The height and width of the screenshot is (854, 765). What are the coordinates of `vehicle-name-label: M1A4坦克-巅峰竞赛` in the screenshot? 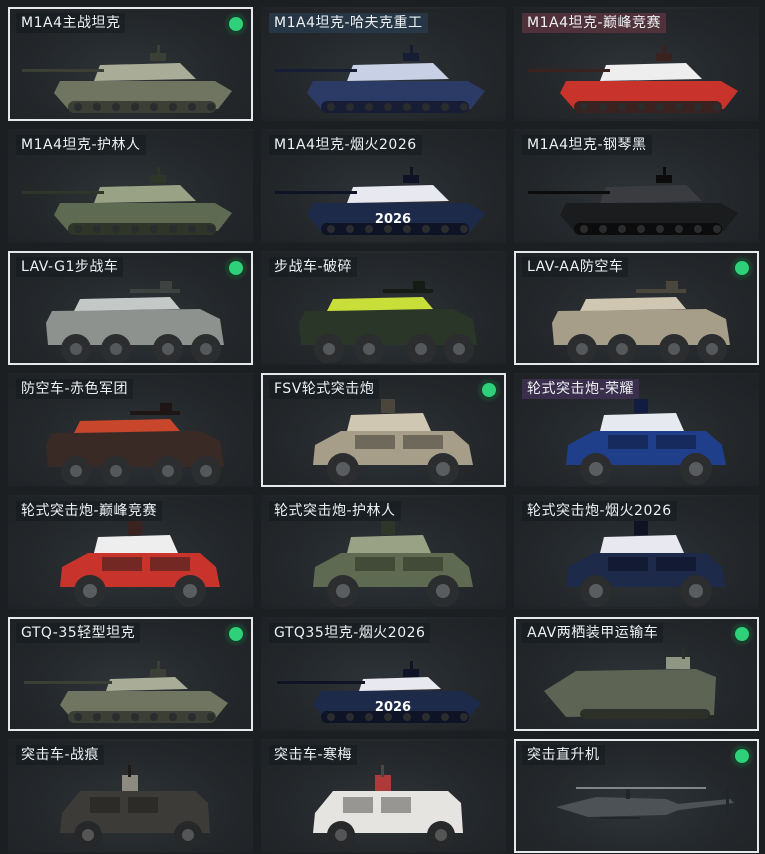 It's located at (594, 23).